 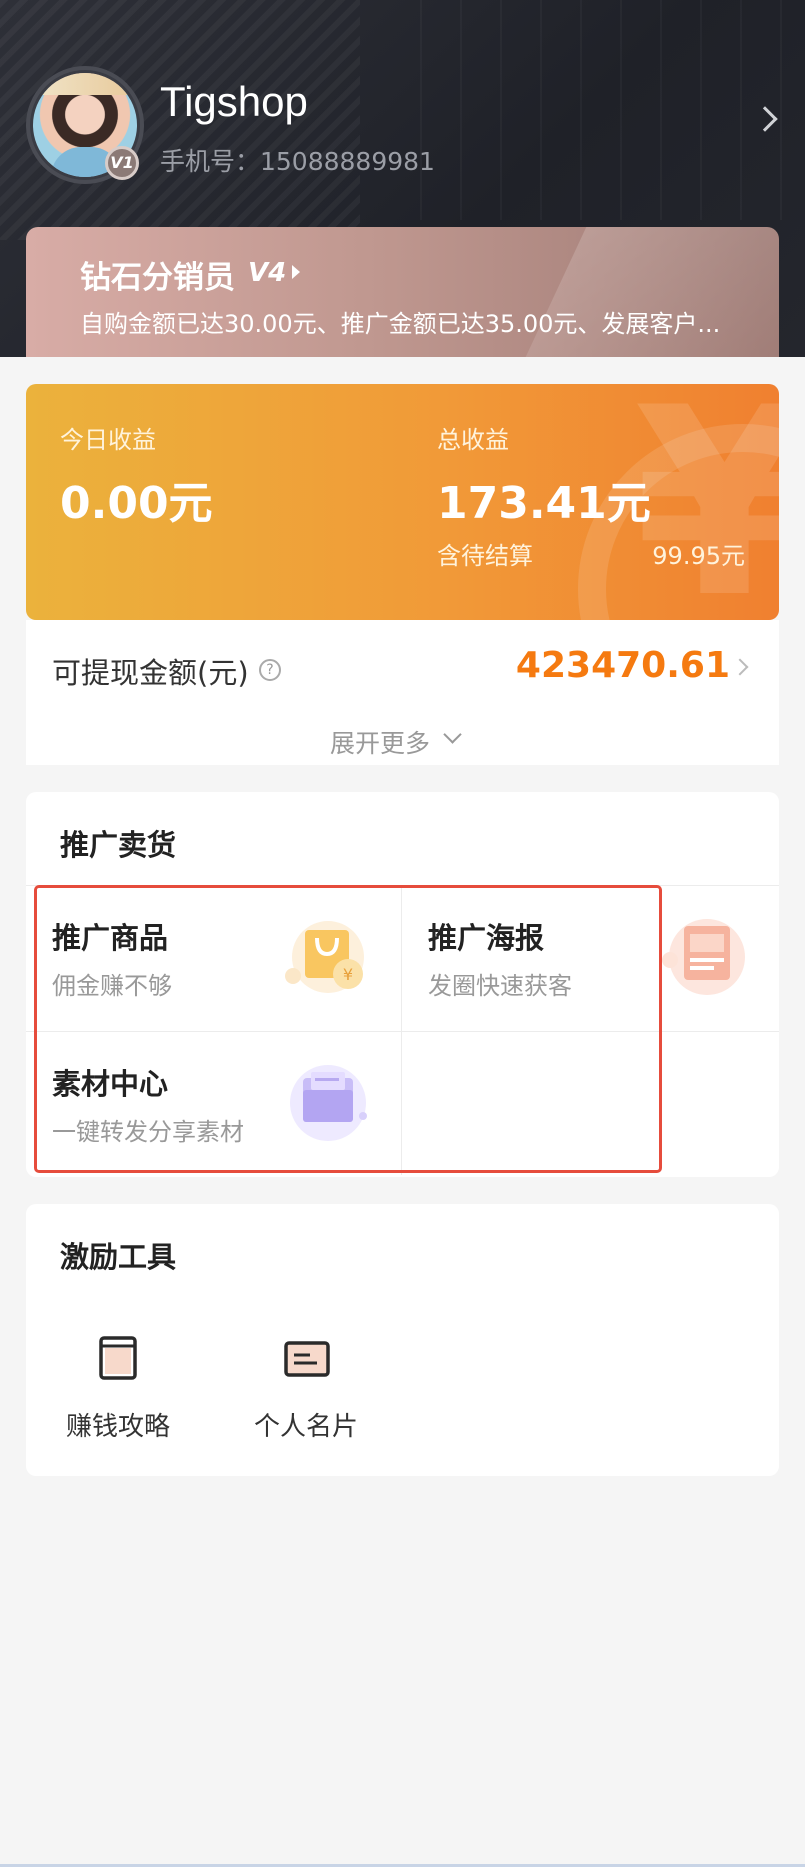 I want to click on highlight-box, so click(x=348, y=1029).